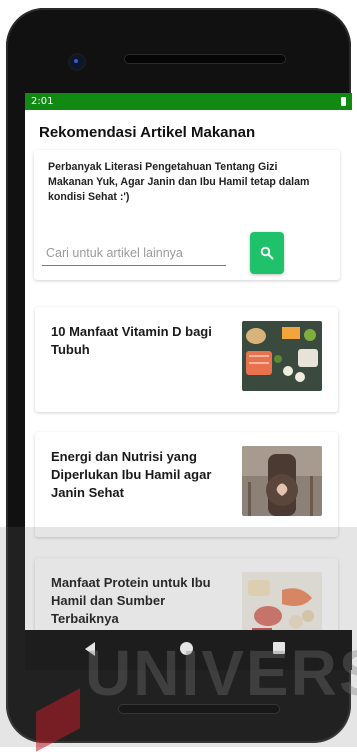 Image resolution: width=357 pixels, height=752 pixels. I want to click on recent-apps-icon, so click(279, 648).